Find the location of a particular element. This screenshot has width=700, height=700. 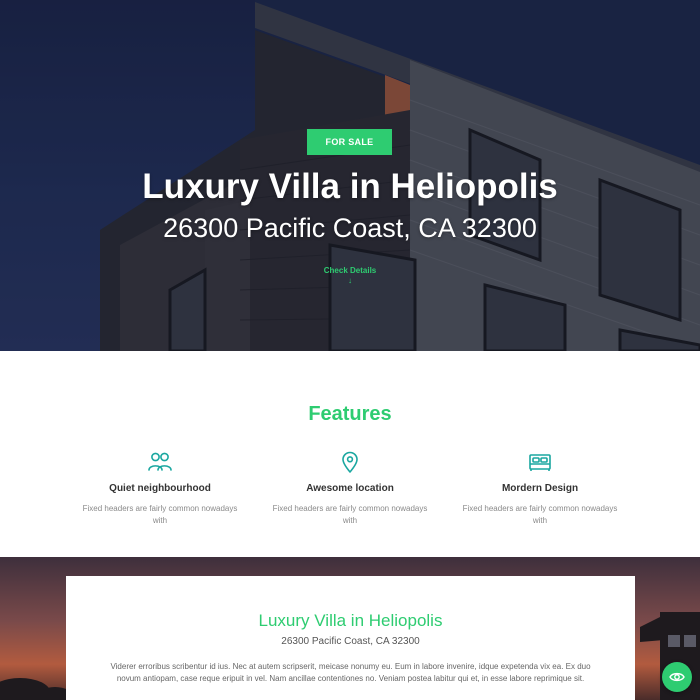

listing-title: Luxury Villa in Heliopolis is located at coordinates (350, 620).